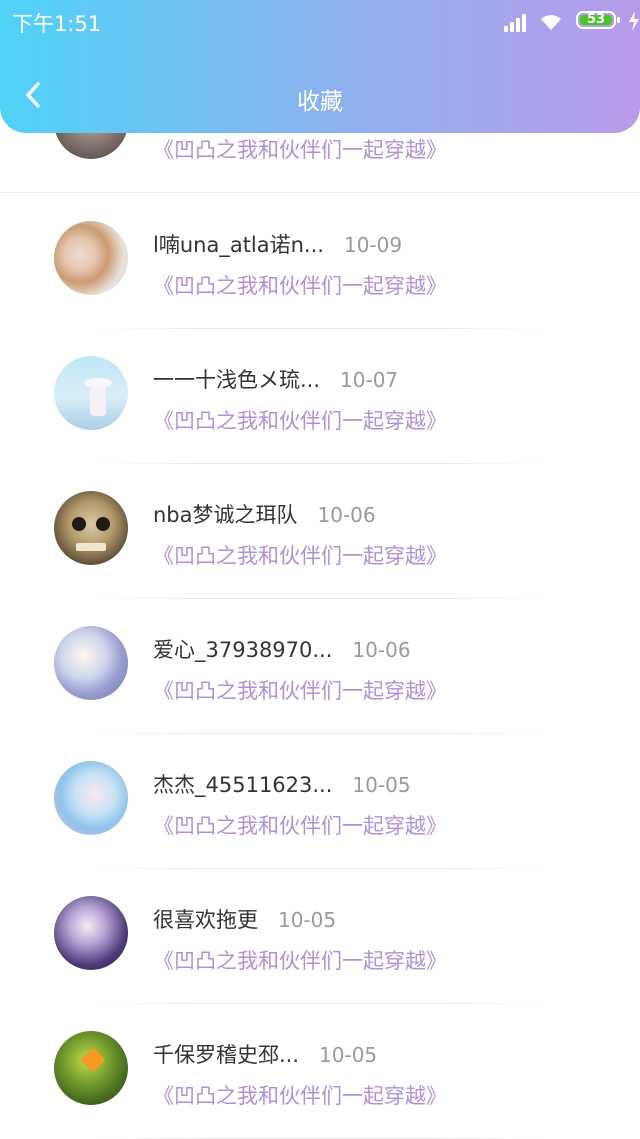 The height and width of the screenshot is (1139, 640). I want to click on signal-icon, so click(517, 22).